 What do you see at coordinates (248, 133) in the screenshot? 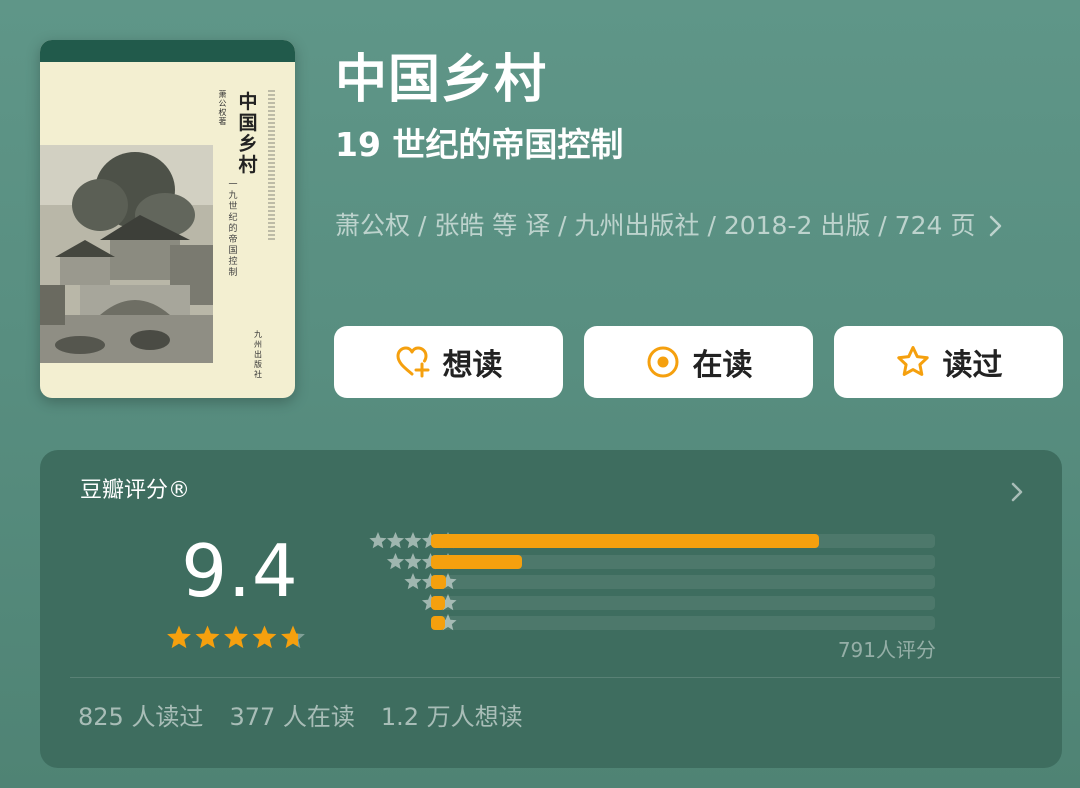
I see `cover-title: 中国乡村` at bounding box center [248, 133].